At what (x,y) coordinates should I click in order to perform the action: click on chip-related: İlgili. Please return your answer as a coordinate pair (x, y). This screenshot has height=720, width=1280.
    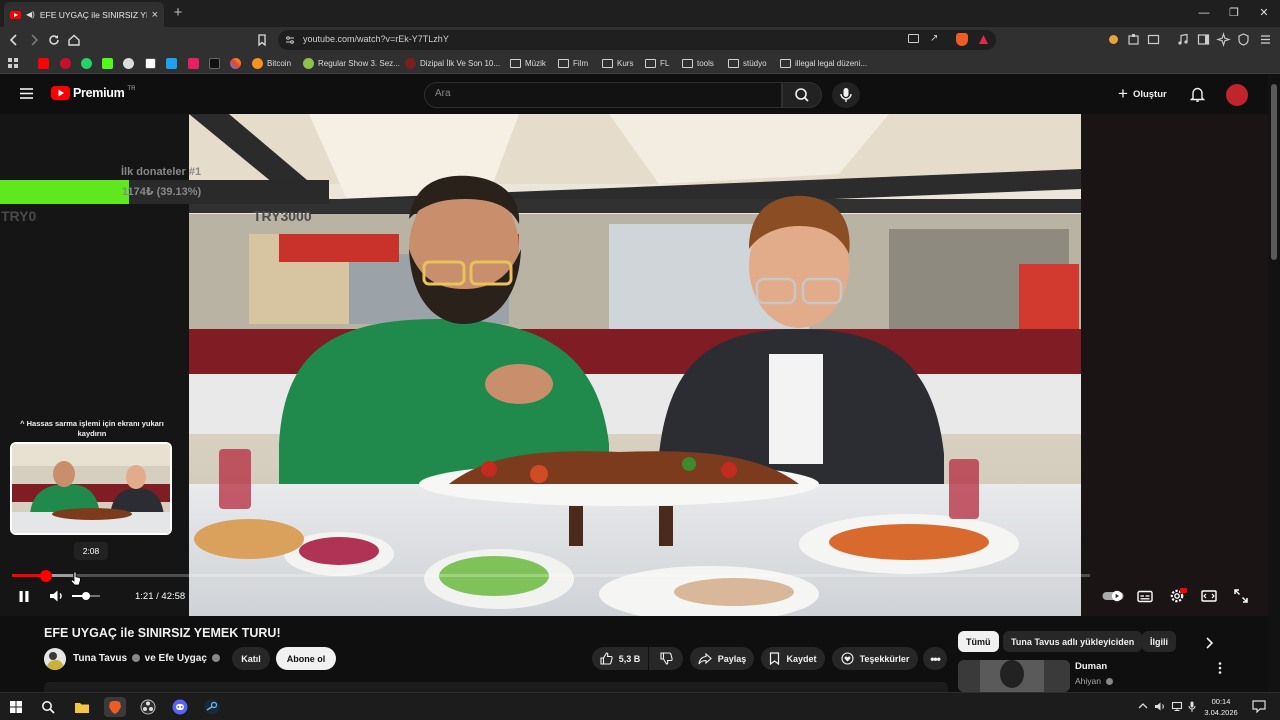
    Looking at the image, I should click on (1159, 641).